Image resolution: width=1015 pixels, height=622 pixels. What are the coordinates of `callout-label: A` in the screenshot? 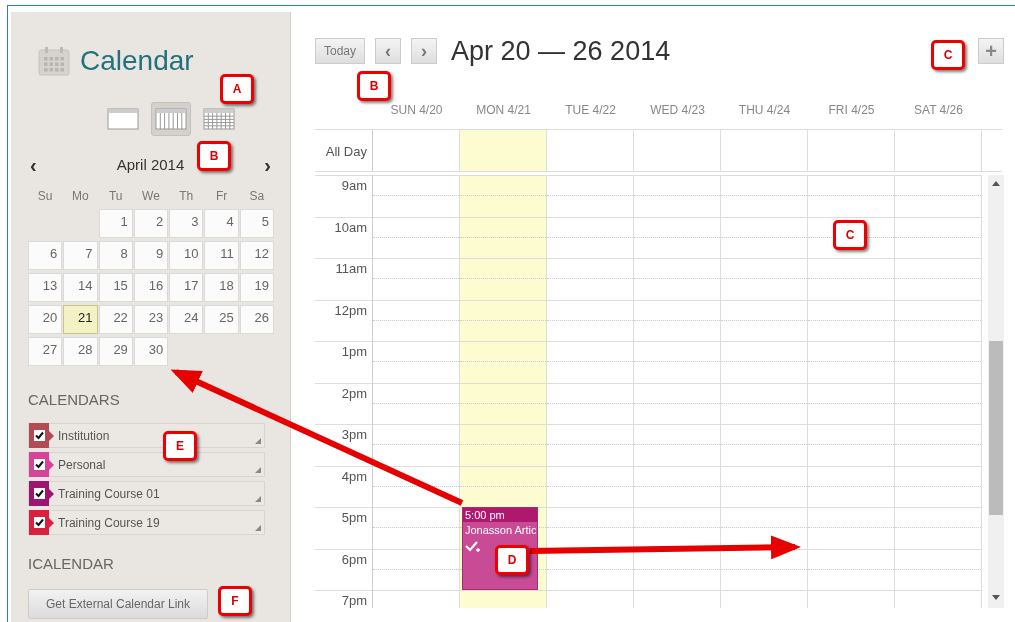 It's located at (237, 89).